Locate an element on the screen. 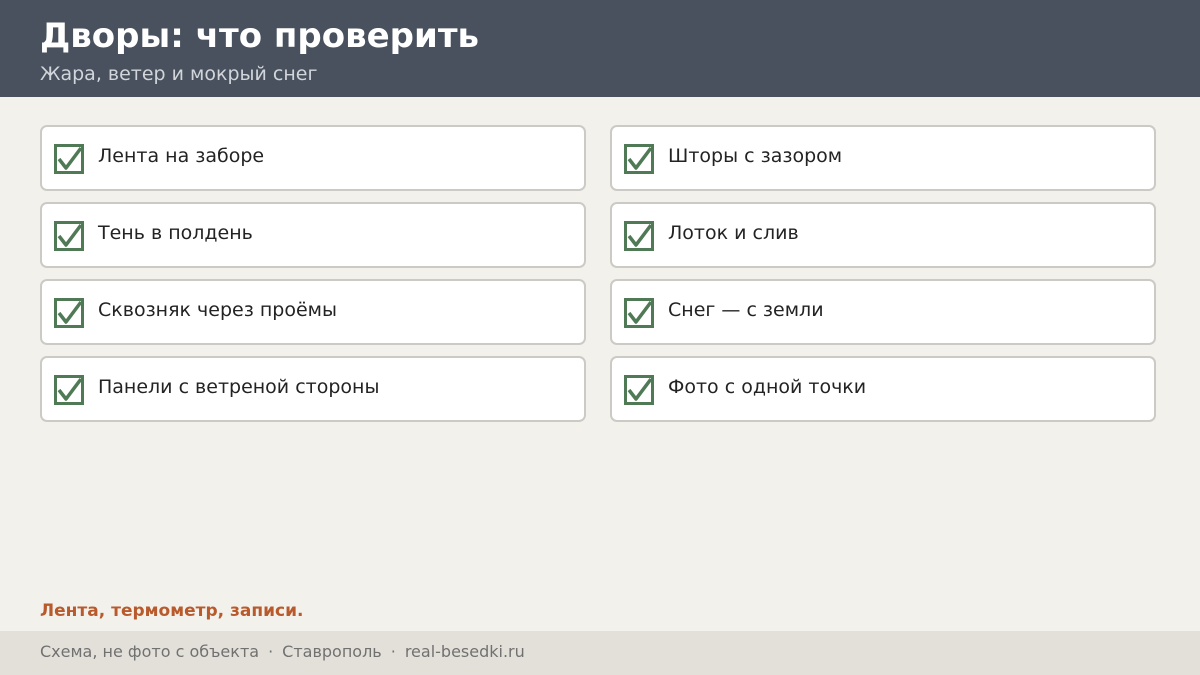 The width and height of the screenshot is (1200, 675). checklist-item: Лоток и слив is located at coordinates (883, 235).